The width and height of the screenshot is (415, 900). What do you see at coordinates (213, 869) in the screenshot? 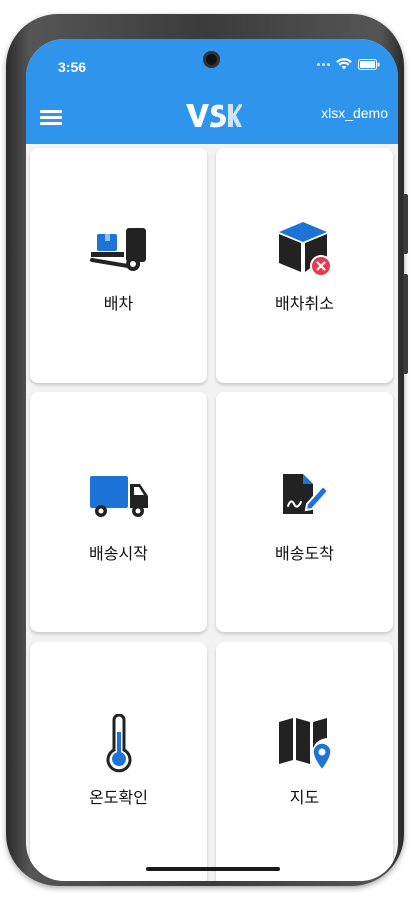
I see `home-indicator` at bounding box center [213, 869].